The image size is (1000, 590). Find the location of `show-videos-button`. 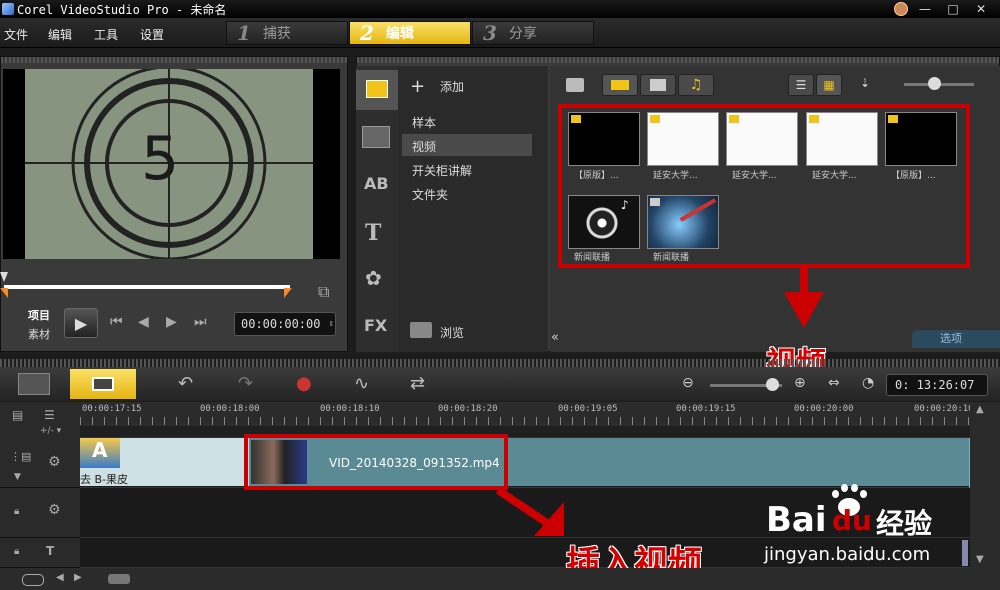

show-videos-button is located at coordinates (620, 85).